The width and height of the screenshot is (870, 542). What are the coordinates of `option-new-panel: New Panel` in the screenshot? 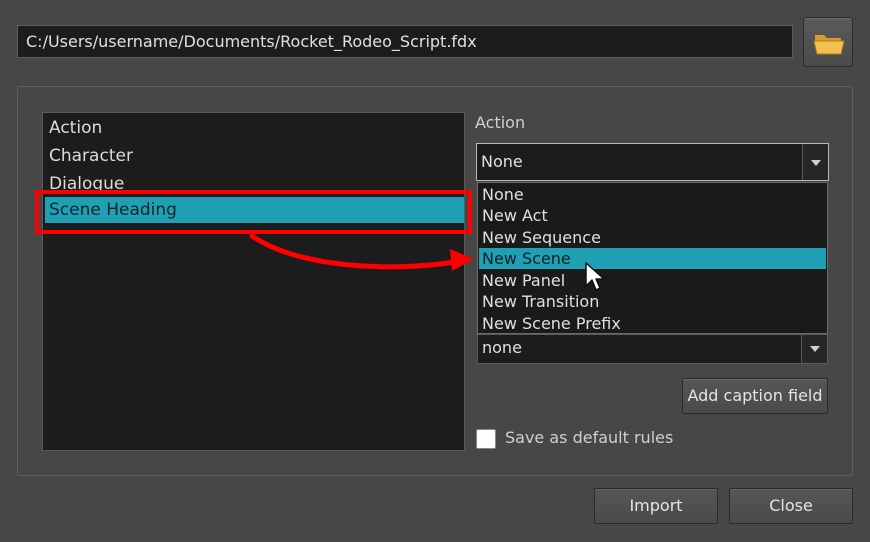 It's located at (652, 280).